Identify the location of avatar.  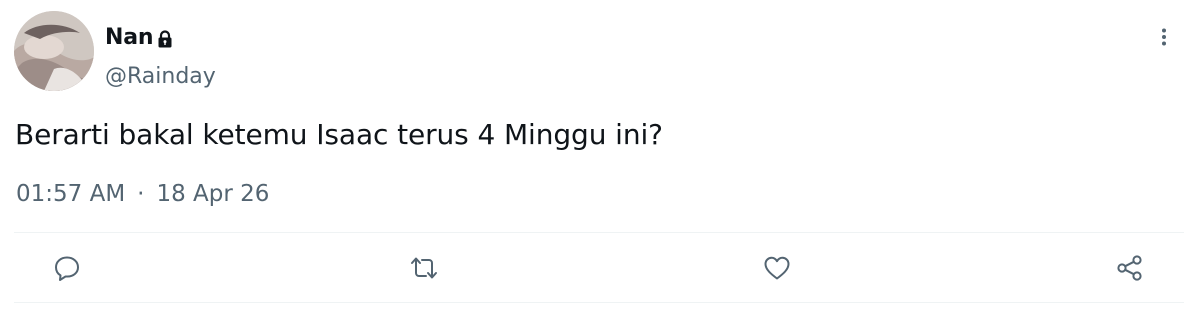
(54, 51).